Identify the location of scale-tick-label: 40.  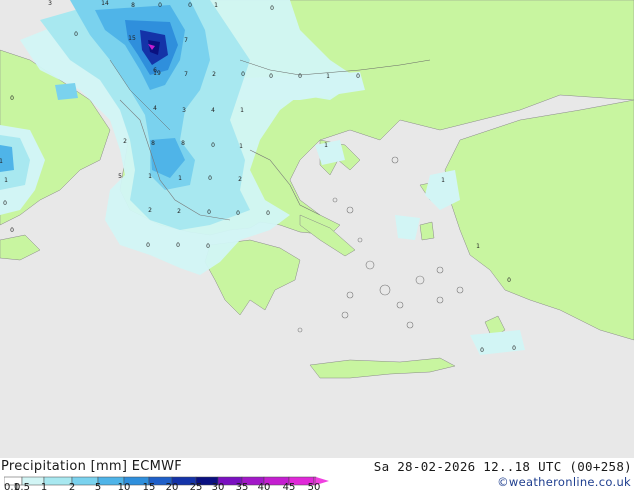
(264, 486).